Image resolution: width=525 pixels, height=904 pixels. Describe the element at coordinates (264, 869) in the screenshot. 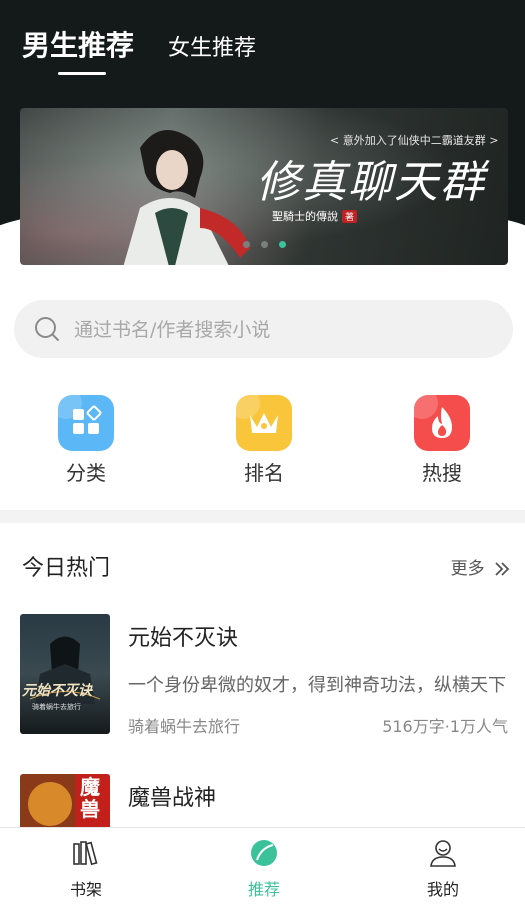

I see `nav-recommend: 推荐` at that location.